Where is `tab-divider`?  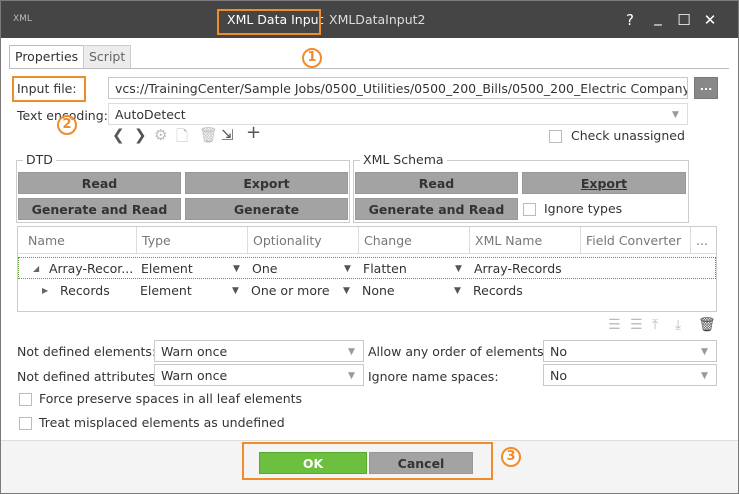 tab-divider is located at coordinates (369, 68).